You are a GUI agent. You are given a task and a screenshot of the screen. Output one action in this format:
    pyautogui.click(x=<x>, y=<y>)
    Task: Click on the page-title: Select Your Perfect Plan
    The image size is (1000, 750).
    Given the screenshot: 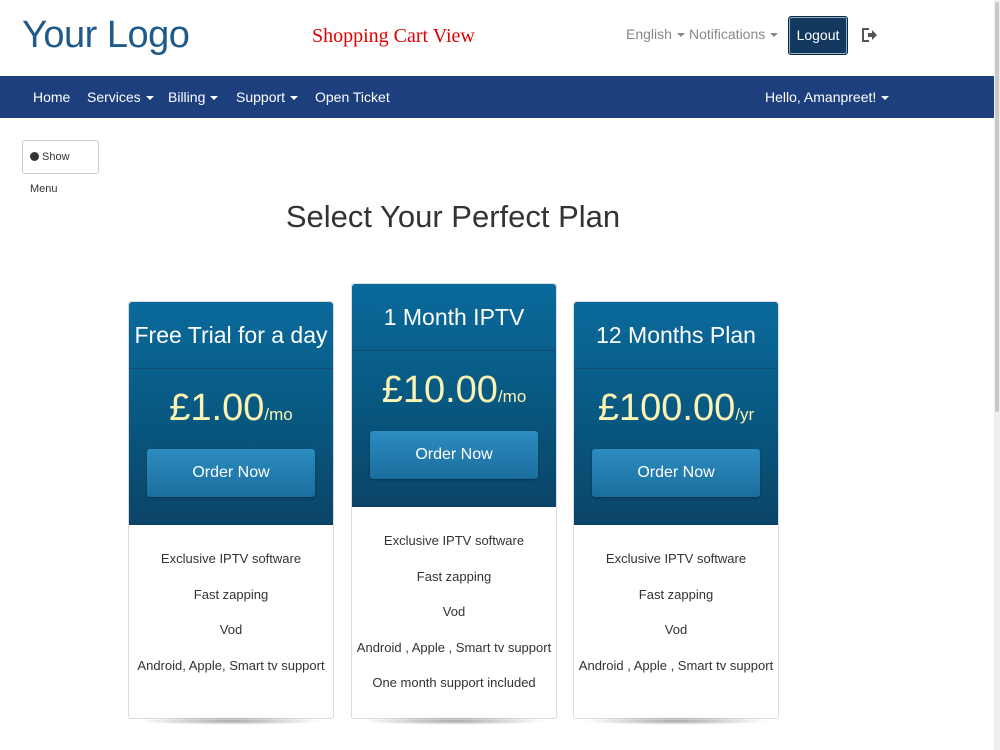 What is the action you would take?
    pyautogui.click(x=453, y=216)
    